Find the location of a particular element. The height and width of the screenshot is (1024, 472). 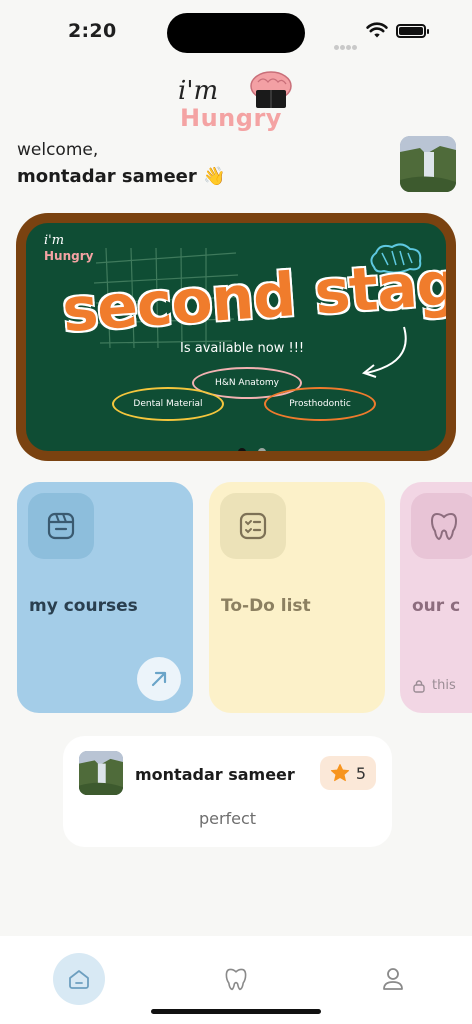

reviewer-name: montadar sameer is located at coordinates (215, 774).